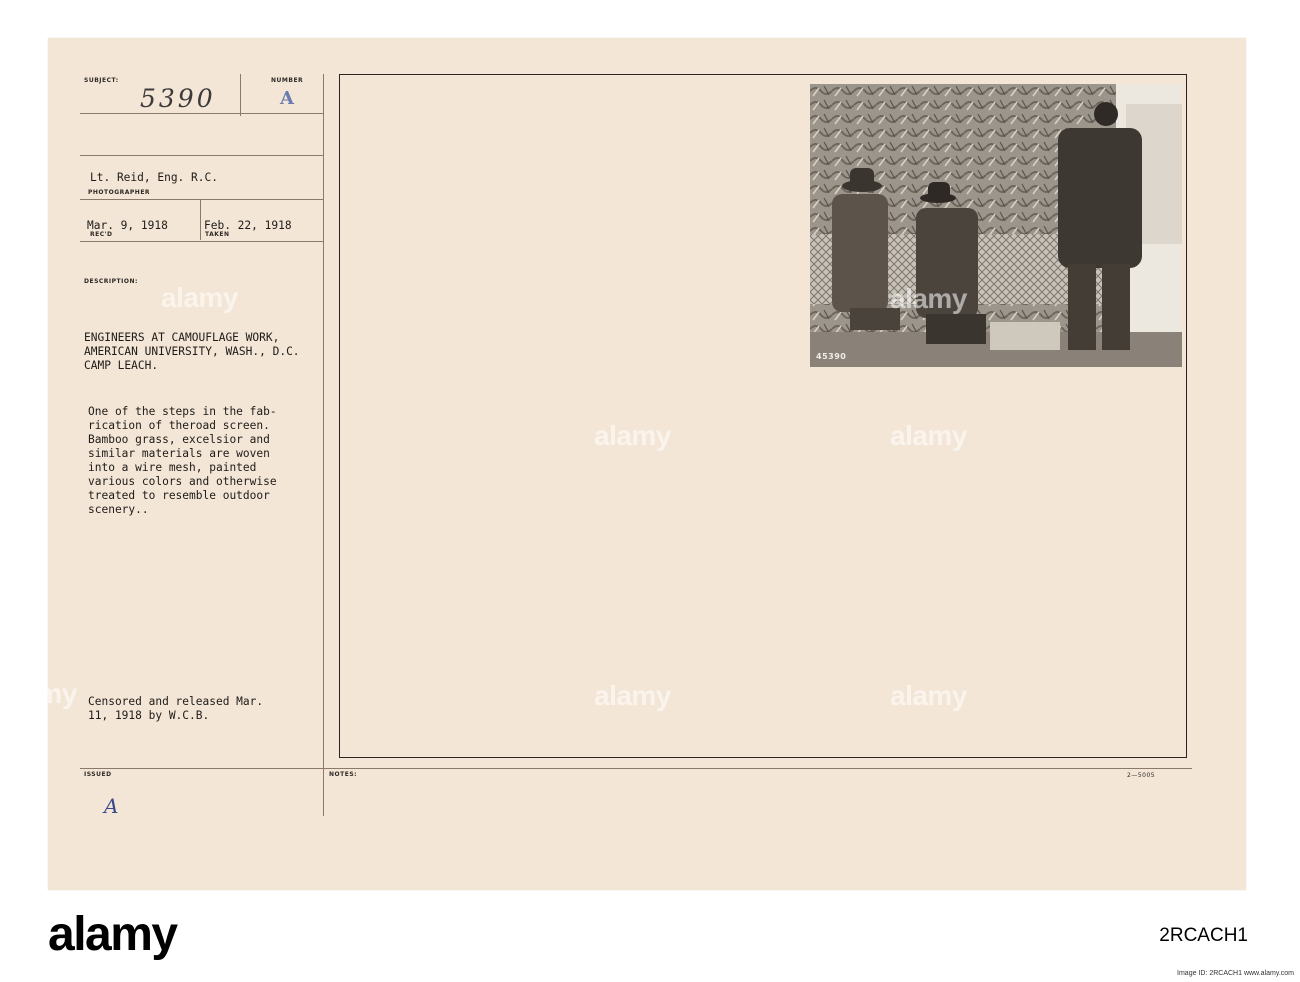  I want to click on subject-number-divider, so click(240, 95).